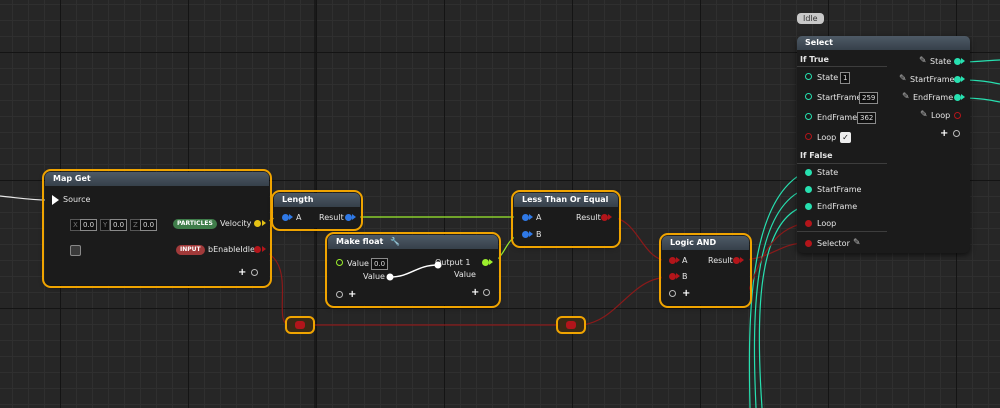 The image size is (1000, 408). Describe the element at coordinates (566, 219) in the screenshot. I see `less-than-node: Less Than Or Equal A B Result` at that location.